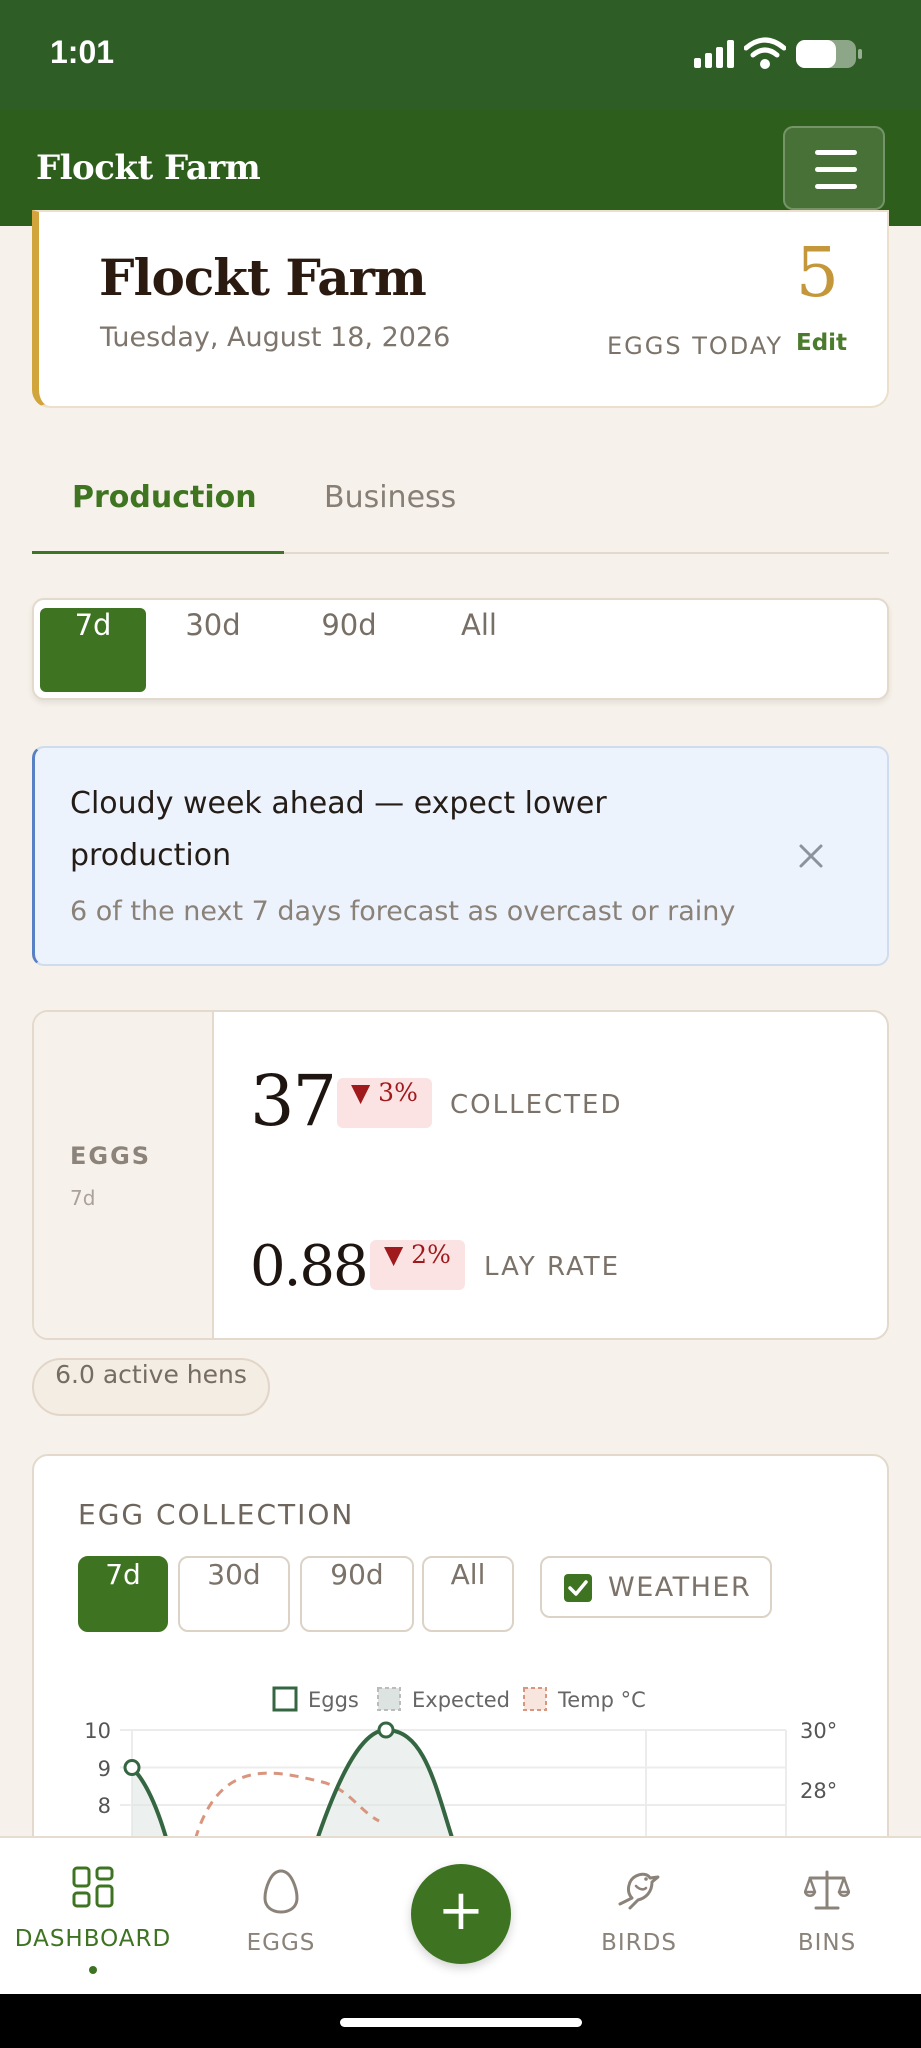  Describe the element at coordinates (461, 1910) in the screenshot. I see `plus-icon: +` at that location.